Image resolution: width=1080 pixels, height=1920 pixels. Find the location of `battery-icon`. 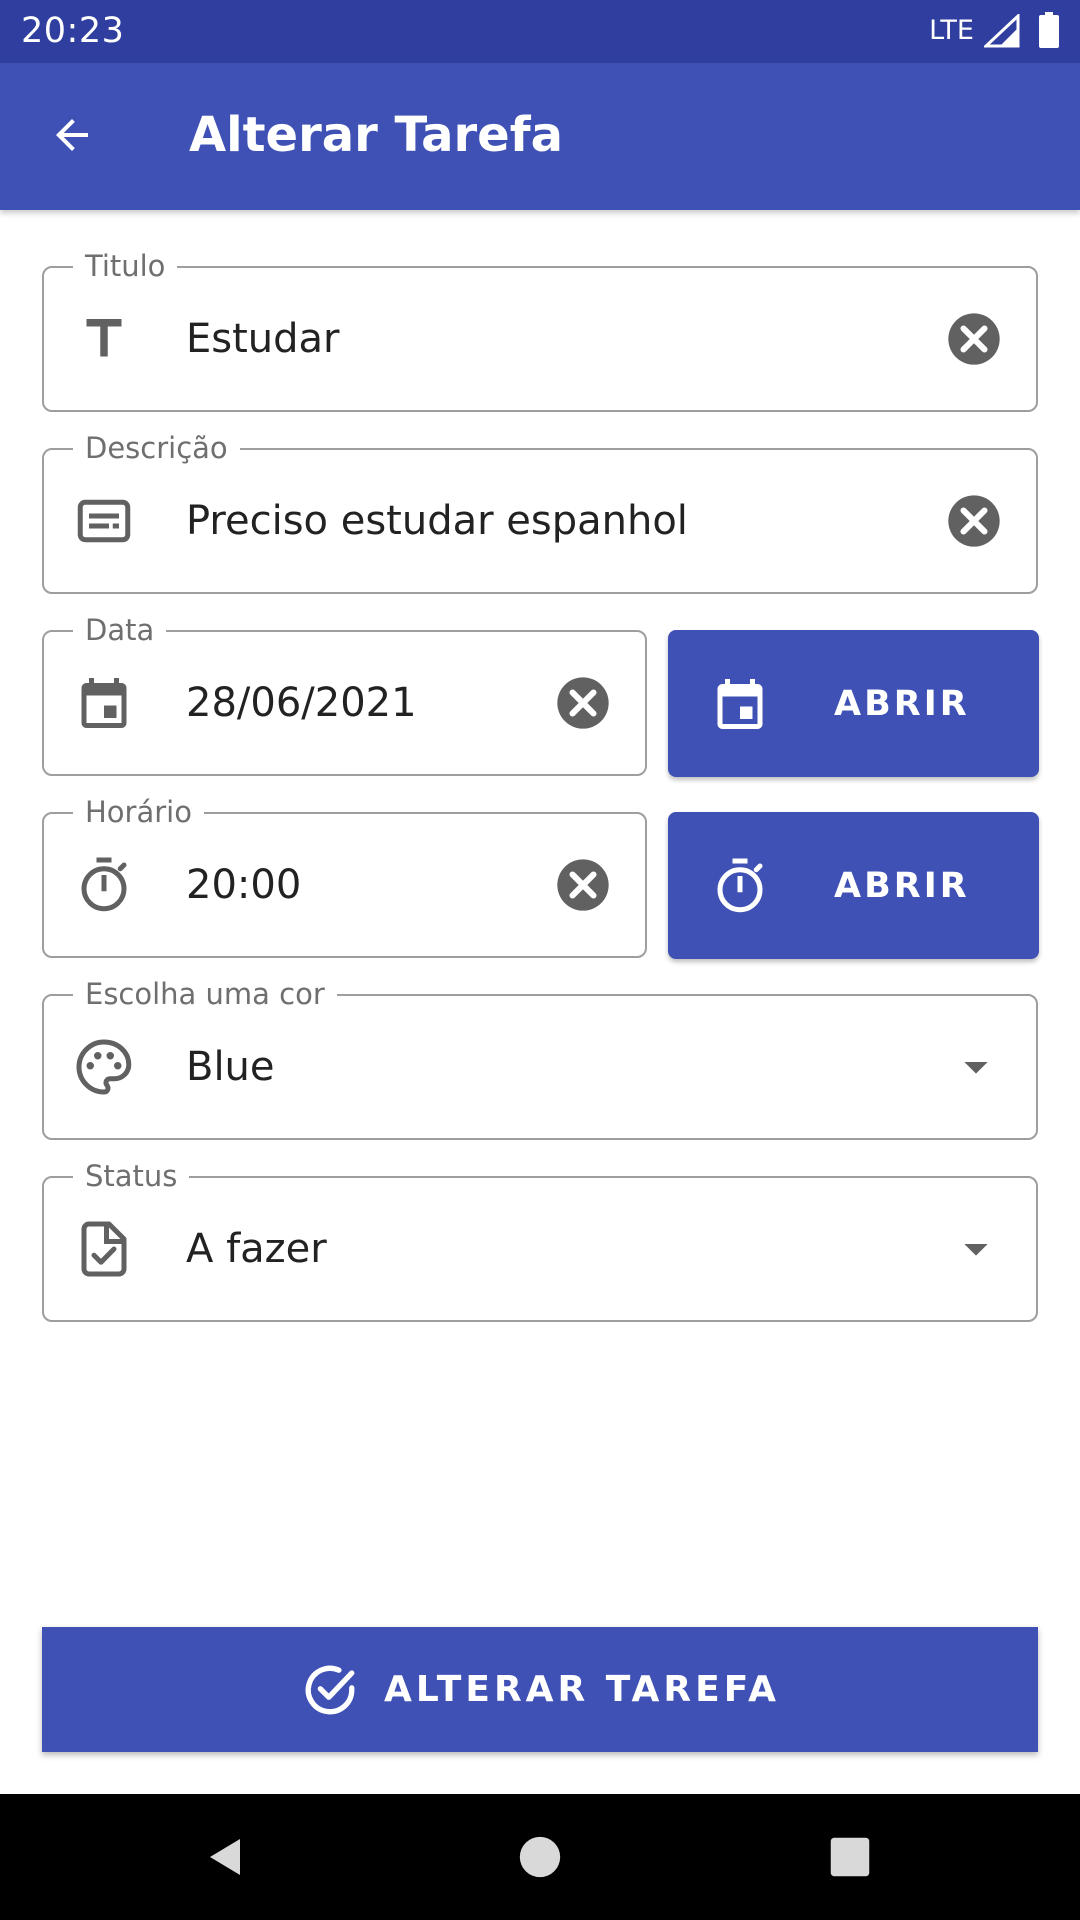

battery-icon is located at coordinates (1049, 30).